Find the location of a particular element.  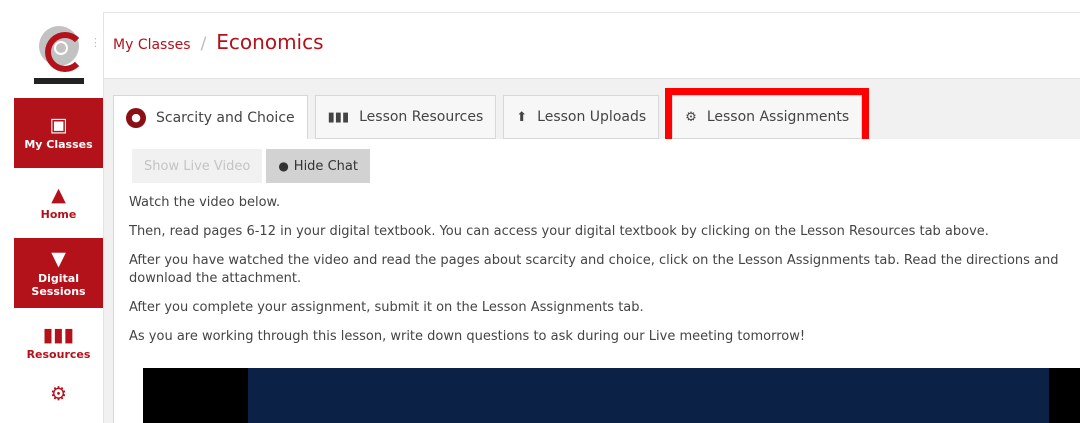

tab-lesson-resources: ▮▮▮ Lesson Resources is located at coordinates (405, 117).